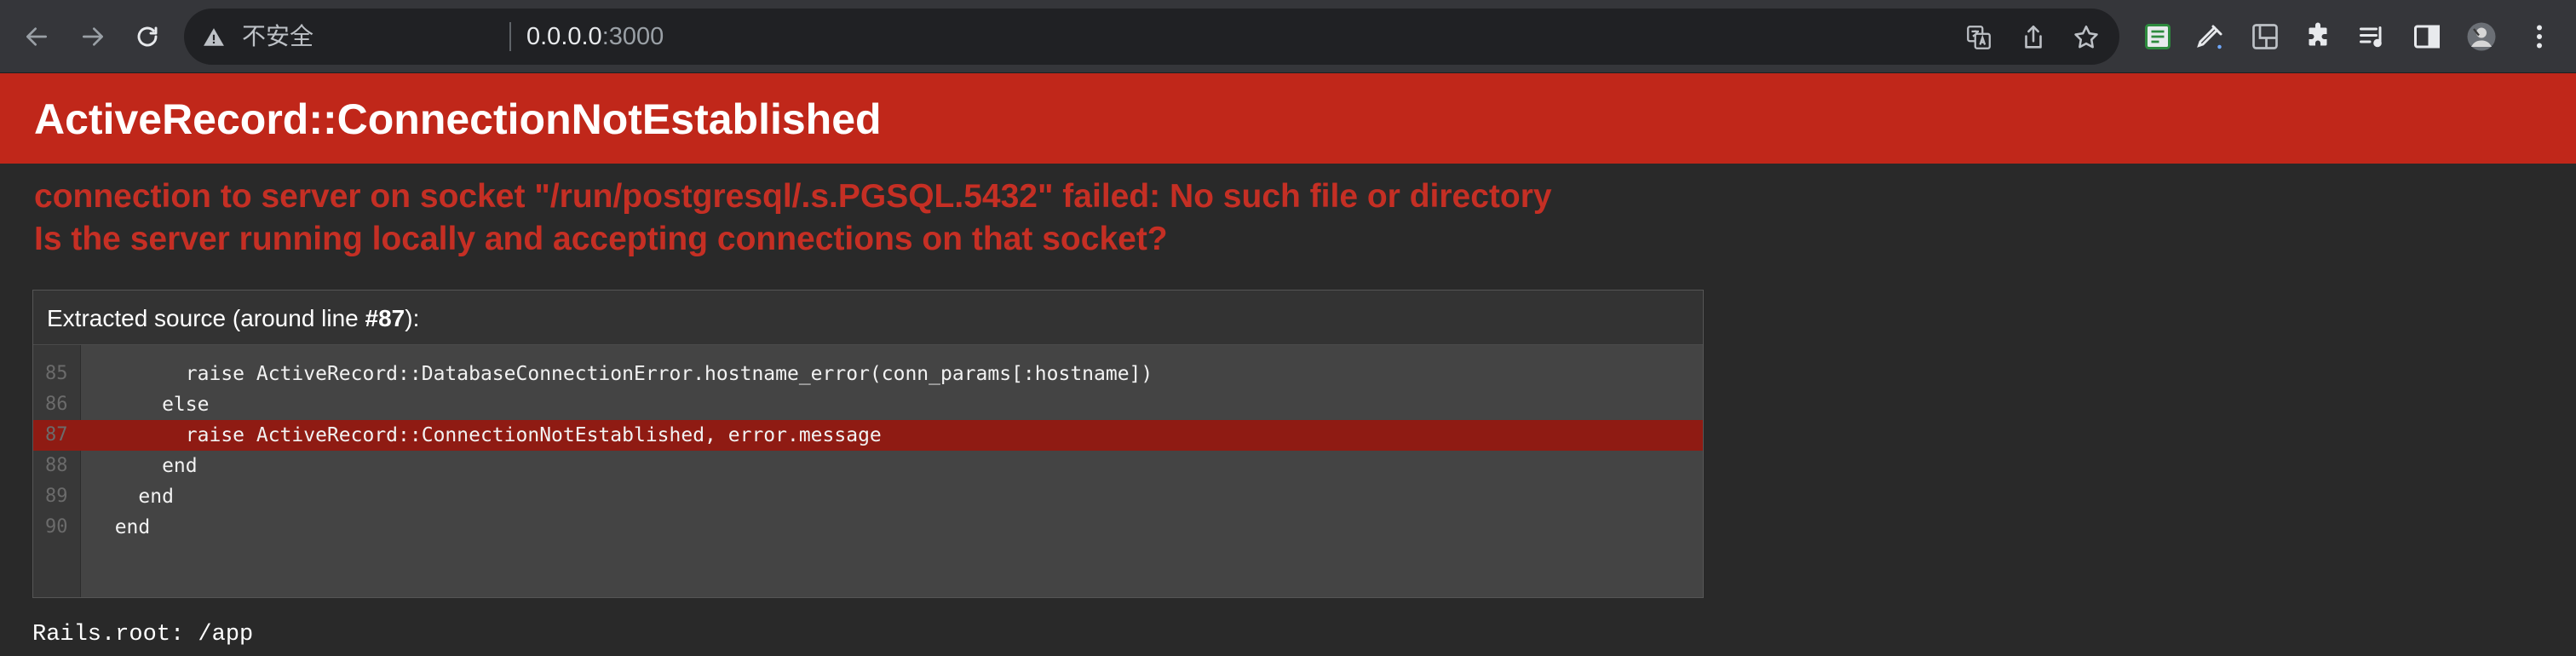 Image resolution: width=2576 pixels, height=656 pixels. I want to click on media-queue-button, so click(2372, 36).